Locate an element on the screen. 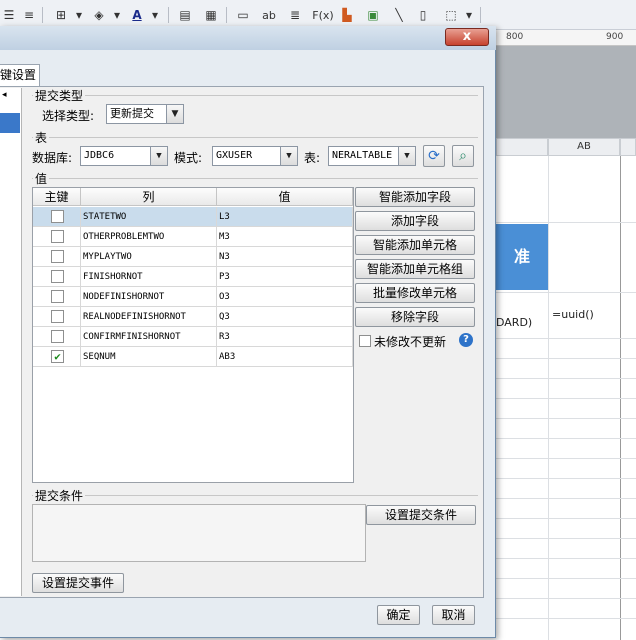 This screenshot has height=640, width=636. ok-button: 确定 is located at coordinates (398, 615).